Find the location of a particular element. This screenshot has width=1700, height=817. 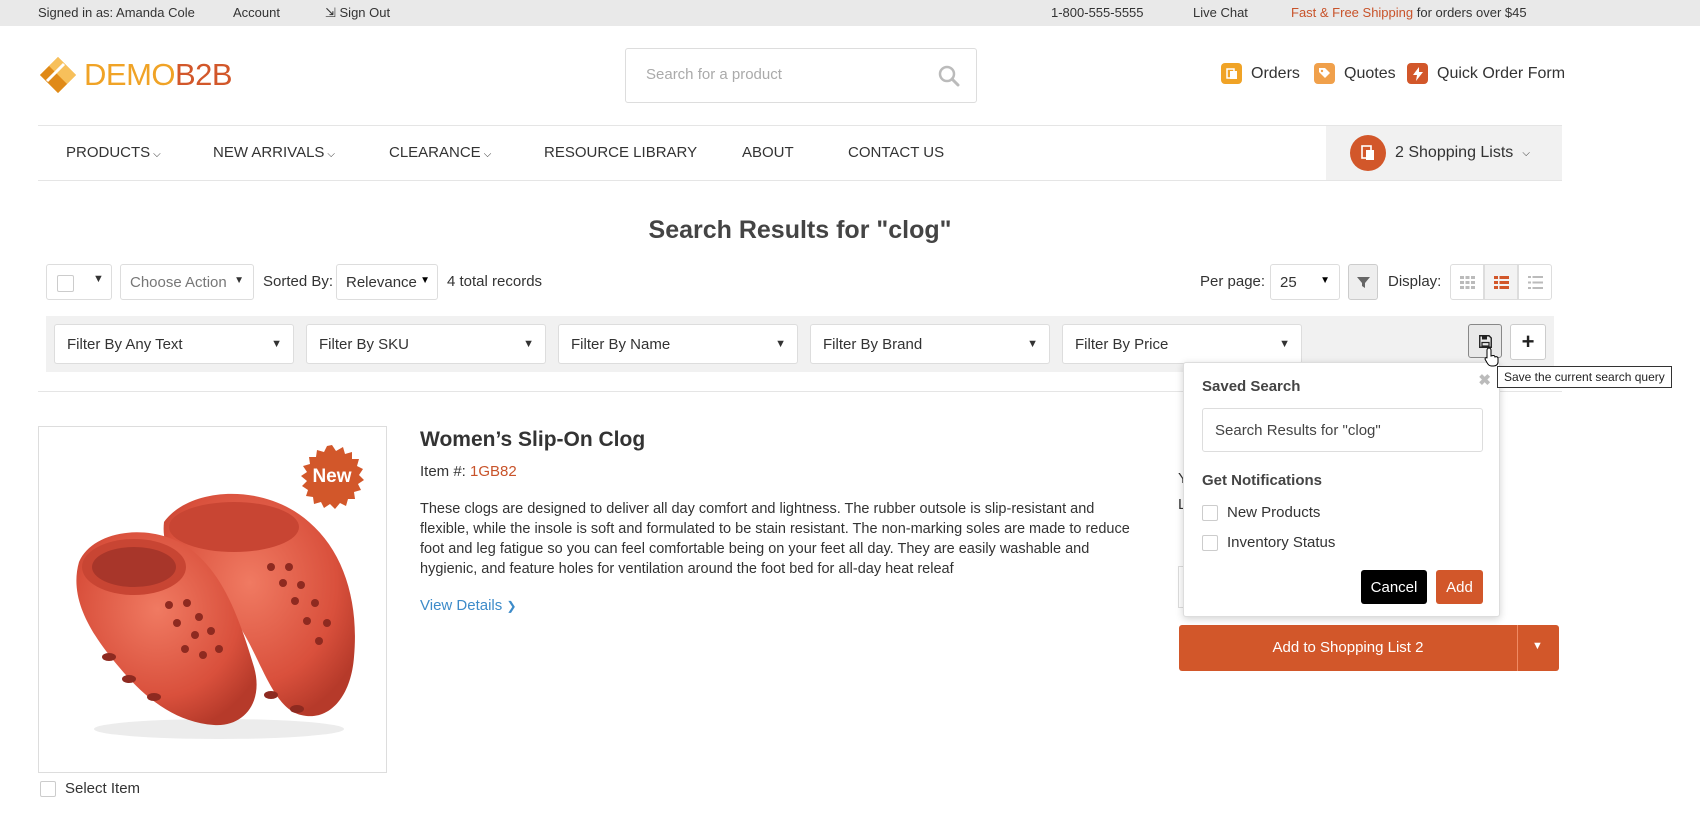

logo-text-demo: DEMO is located at coordinates (130, 74).